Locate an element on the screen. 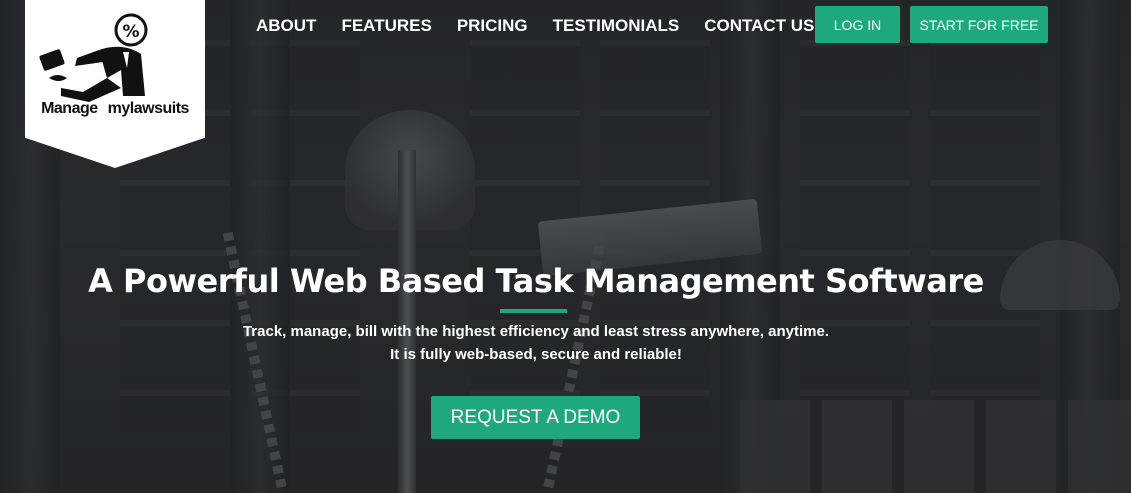 The height and width of the screenshot is (493, 1131). nav-pricing: PRICING is located at coordinates (492, 26).